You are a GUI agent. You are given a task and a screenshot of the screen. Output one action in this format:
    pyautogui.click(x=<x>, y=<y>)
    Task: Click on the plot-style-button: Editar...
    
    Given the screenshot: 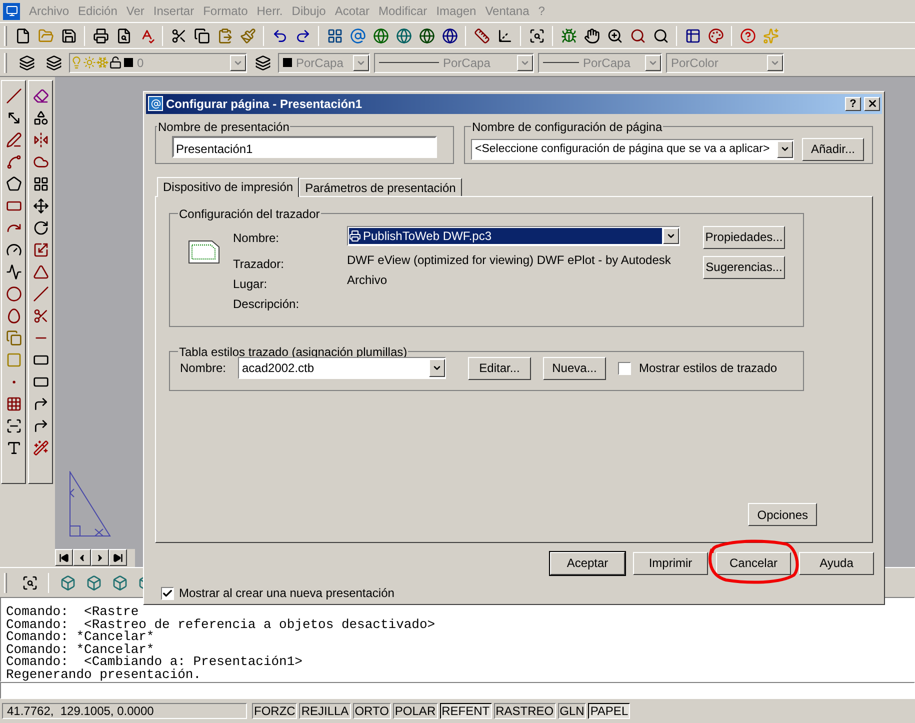 What is the action you would take?
    pyautogui.click(x=499, y=368)
    